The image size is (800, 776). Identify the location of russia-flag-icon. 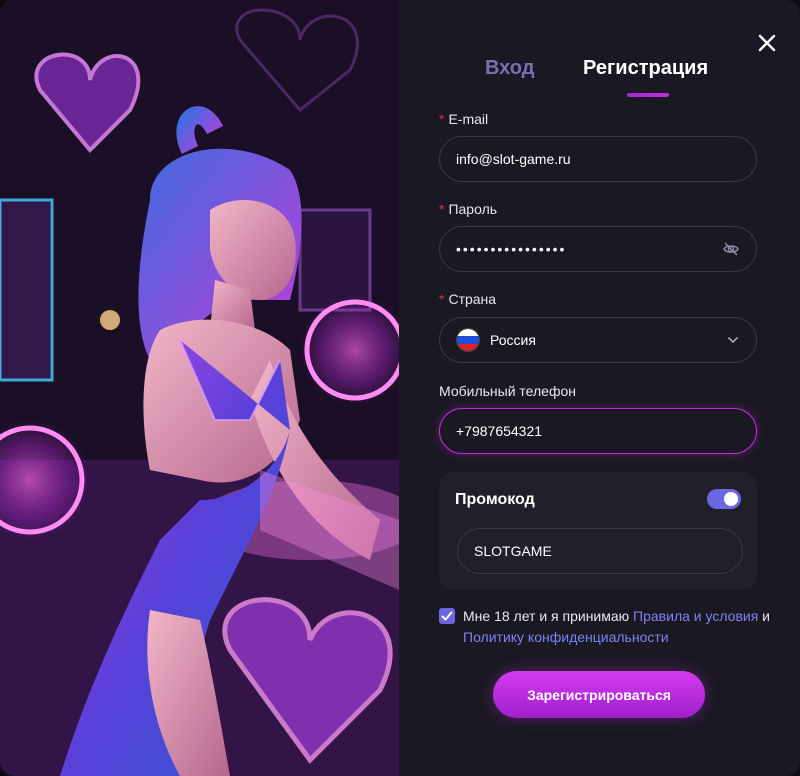
(468, 340).